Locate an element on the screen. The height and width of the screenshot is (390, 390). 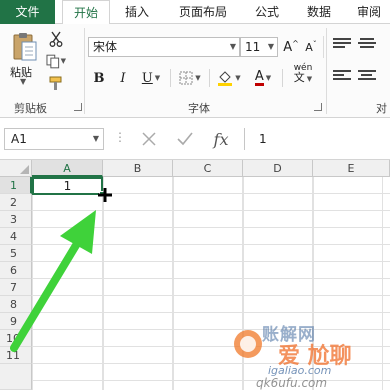
tab-insert: 插入 is located at coordinates (137, 12).